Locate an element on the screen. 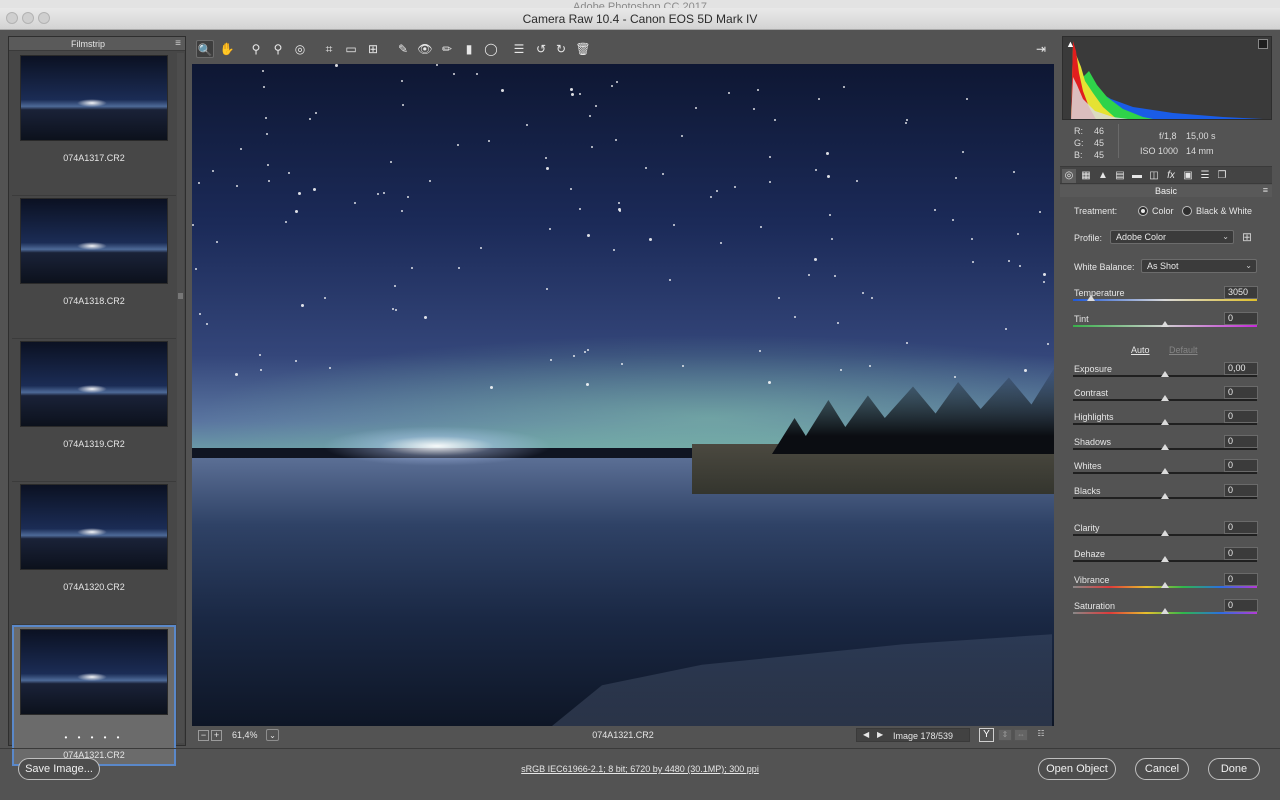  settings-toggle-icon: ☷ is located at coordinates (1041, 735).